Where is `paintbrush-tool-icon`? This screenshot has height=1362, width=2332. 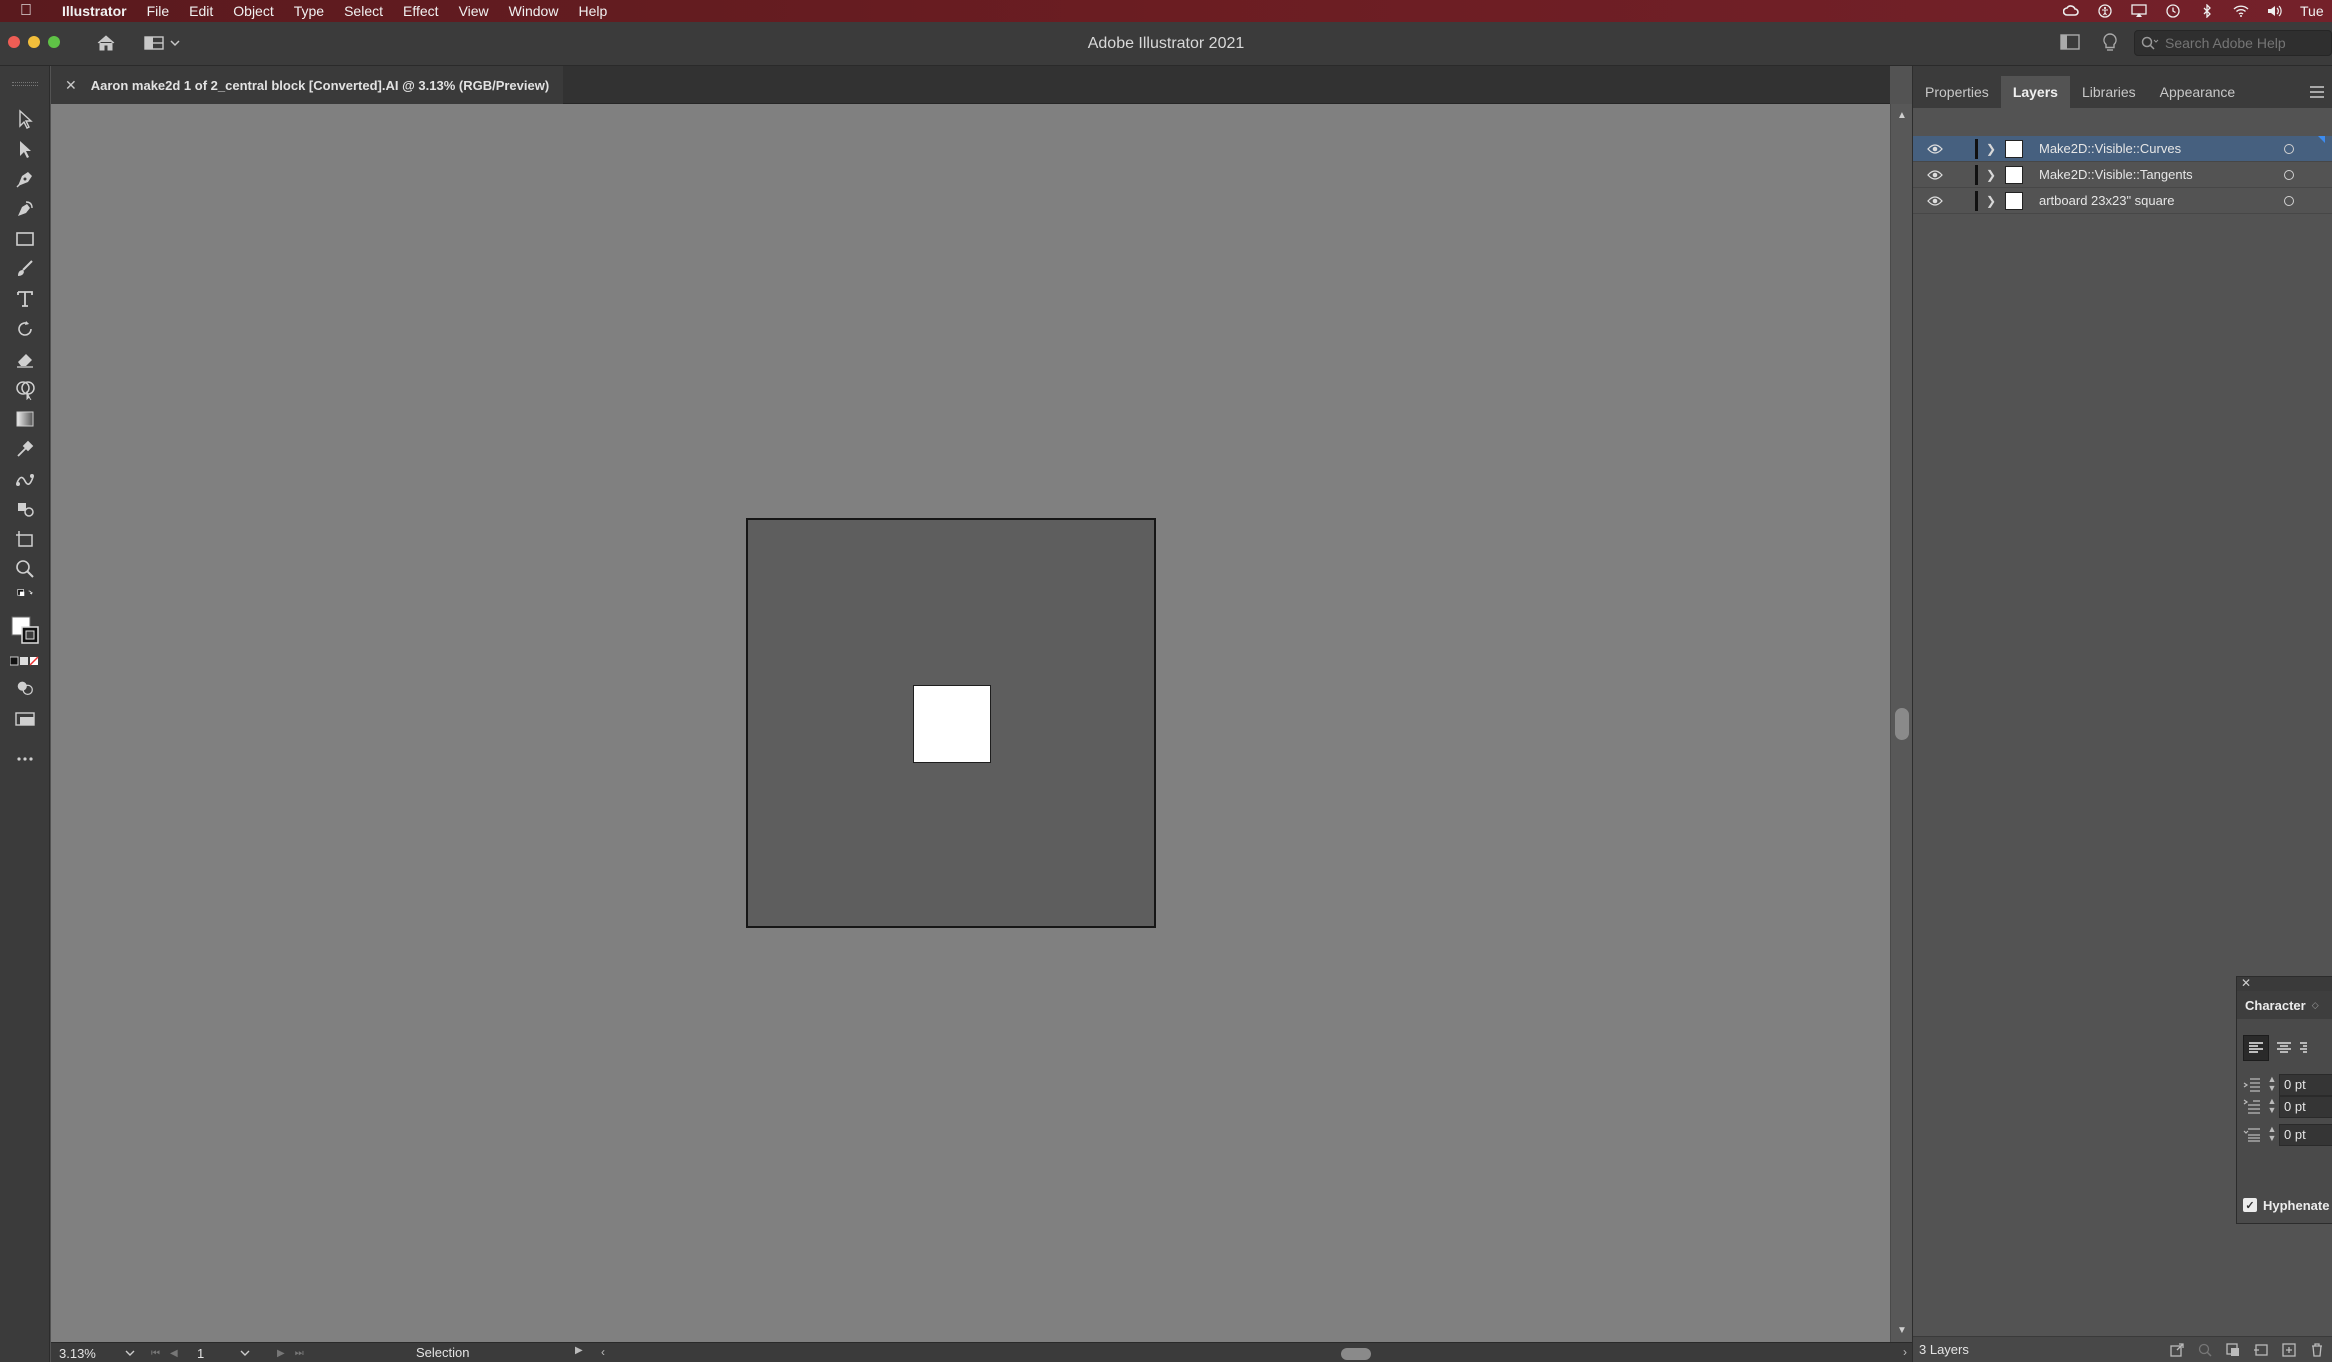
paintbrush-tool-icon is located at coordinates (25, 269).